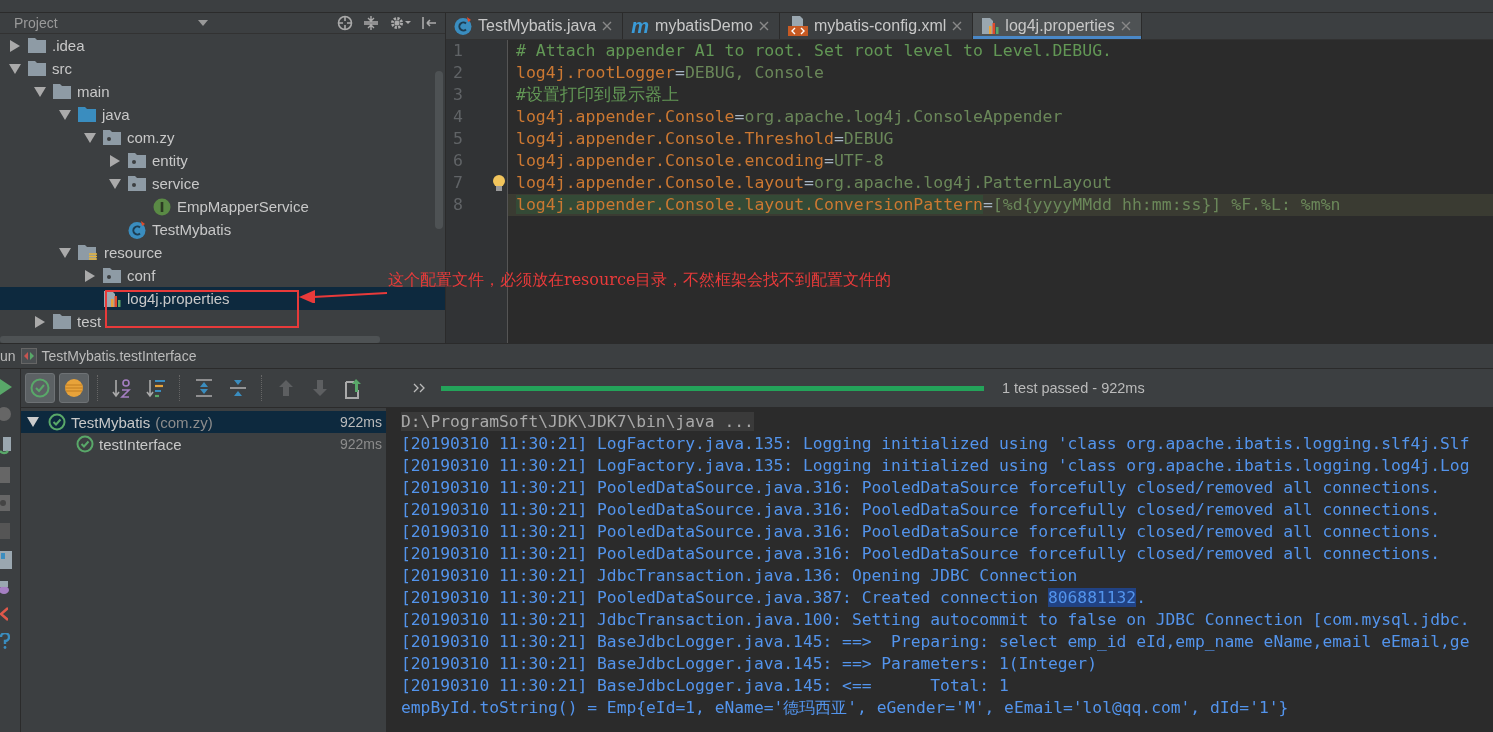  I want to click on code-line: log4j.appender.Console.Threshold=DEBUG, so click(705, 139).